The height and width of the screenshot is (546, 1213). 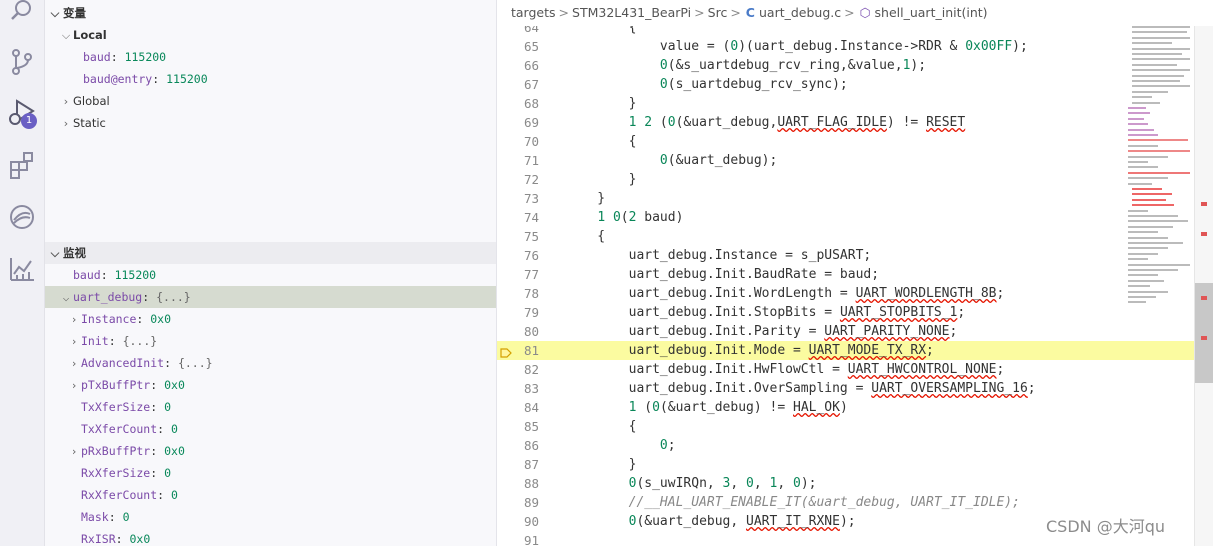 What do you see at coordinates (270, 79) in the screenshot?
I see `variable-row-baud-entry: baud@entry: 115200` at bounding box center [270, 79].